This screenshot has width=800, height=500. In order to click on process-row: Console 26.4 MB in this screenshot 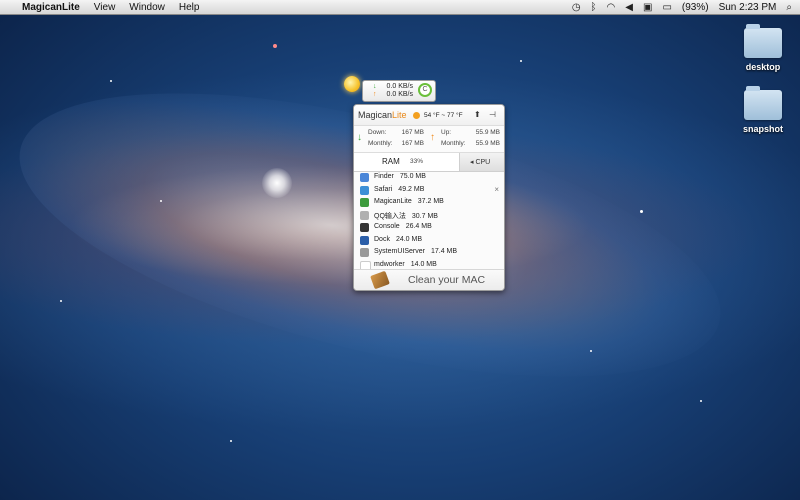, I will do `click(429, 227)`.